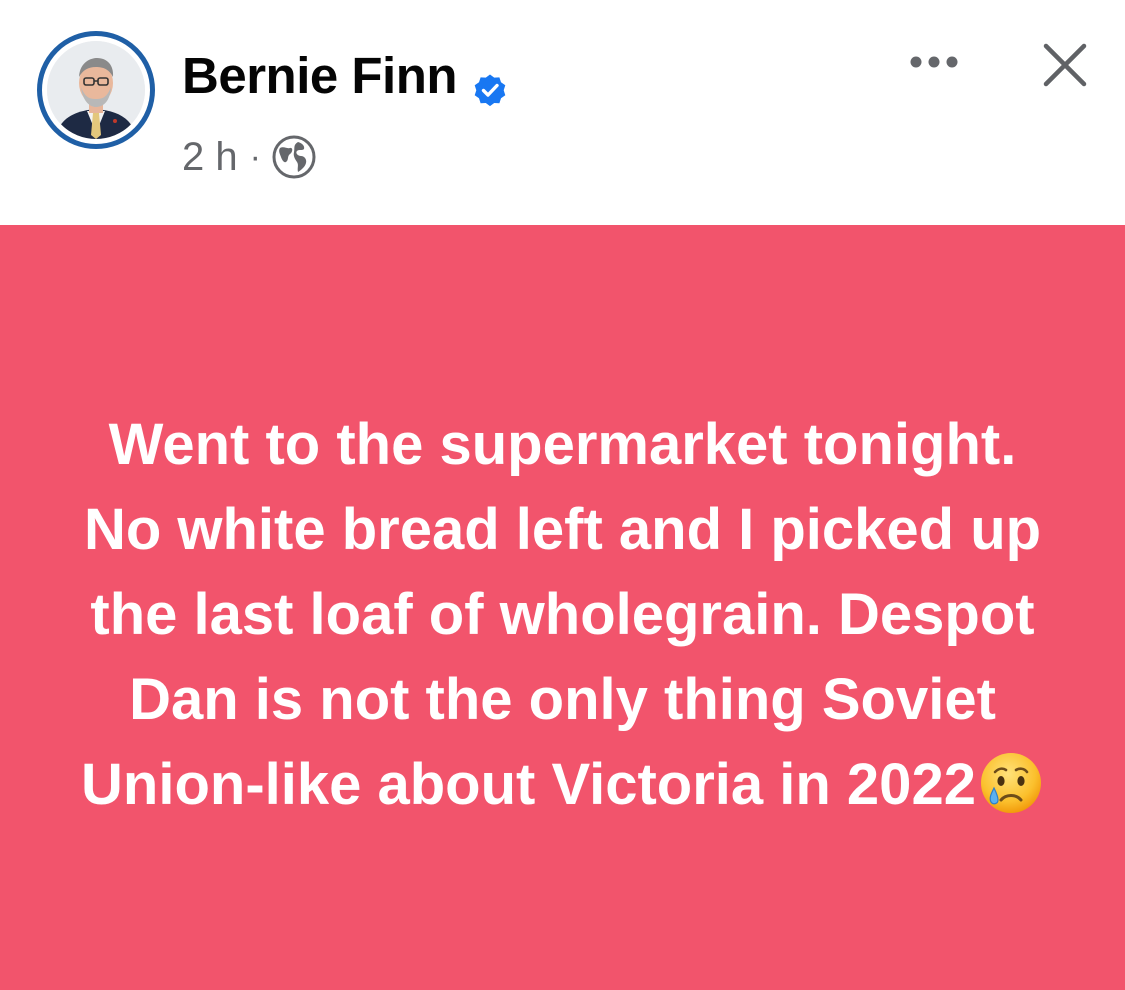 This screenshot has height=990, width=1125. I want to click on post-meta: 2 h ·, so click(249, 157).